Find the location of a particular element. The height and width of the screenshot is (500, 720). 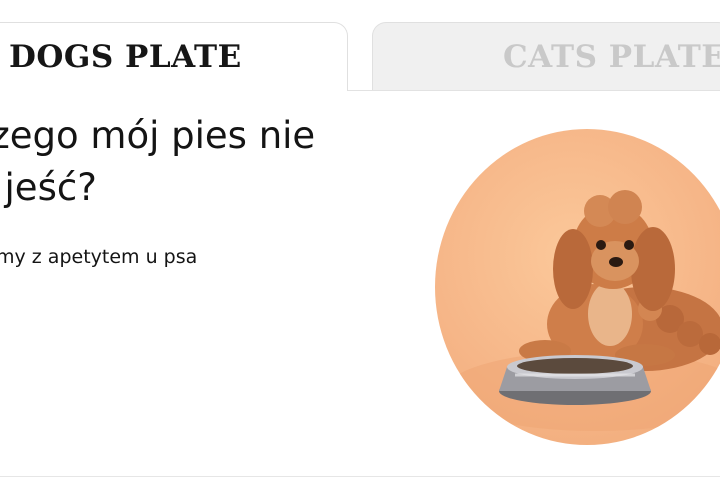

article-headline: czego mój pies nie e jeść? is located at coordinates (185, 162).